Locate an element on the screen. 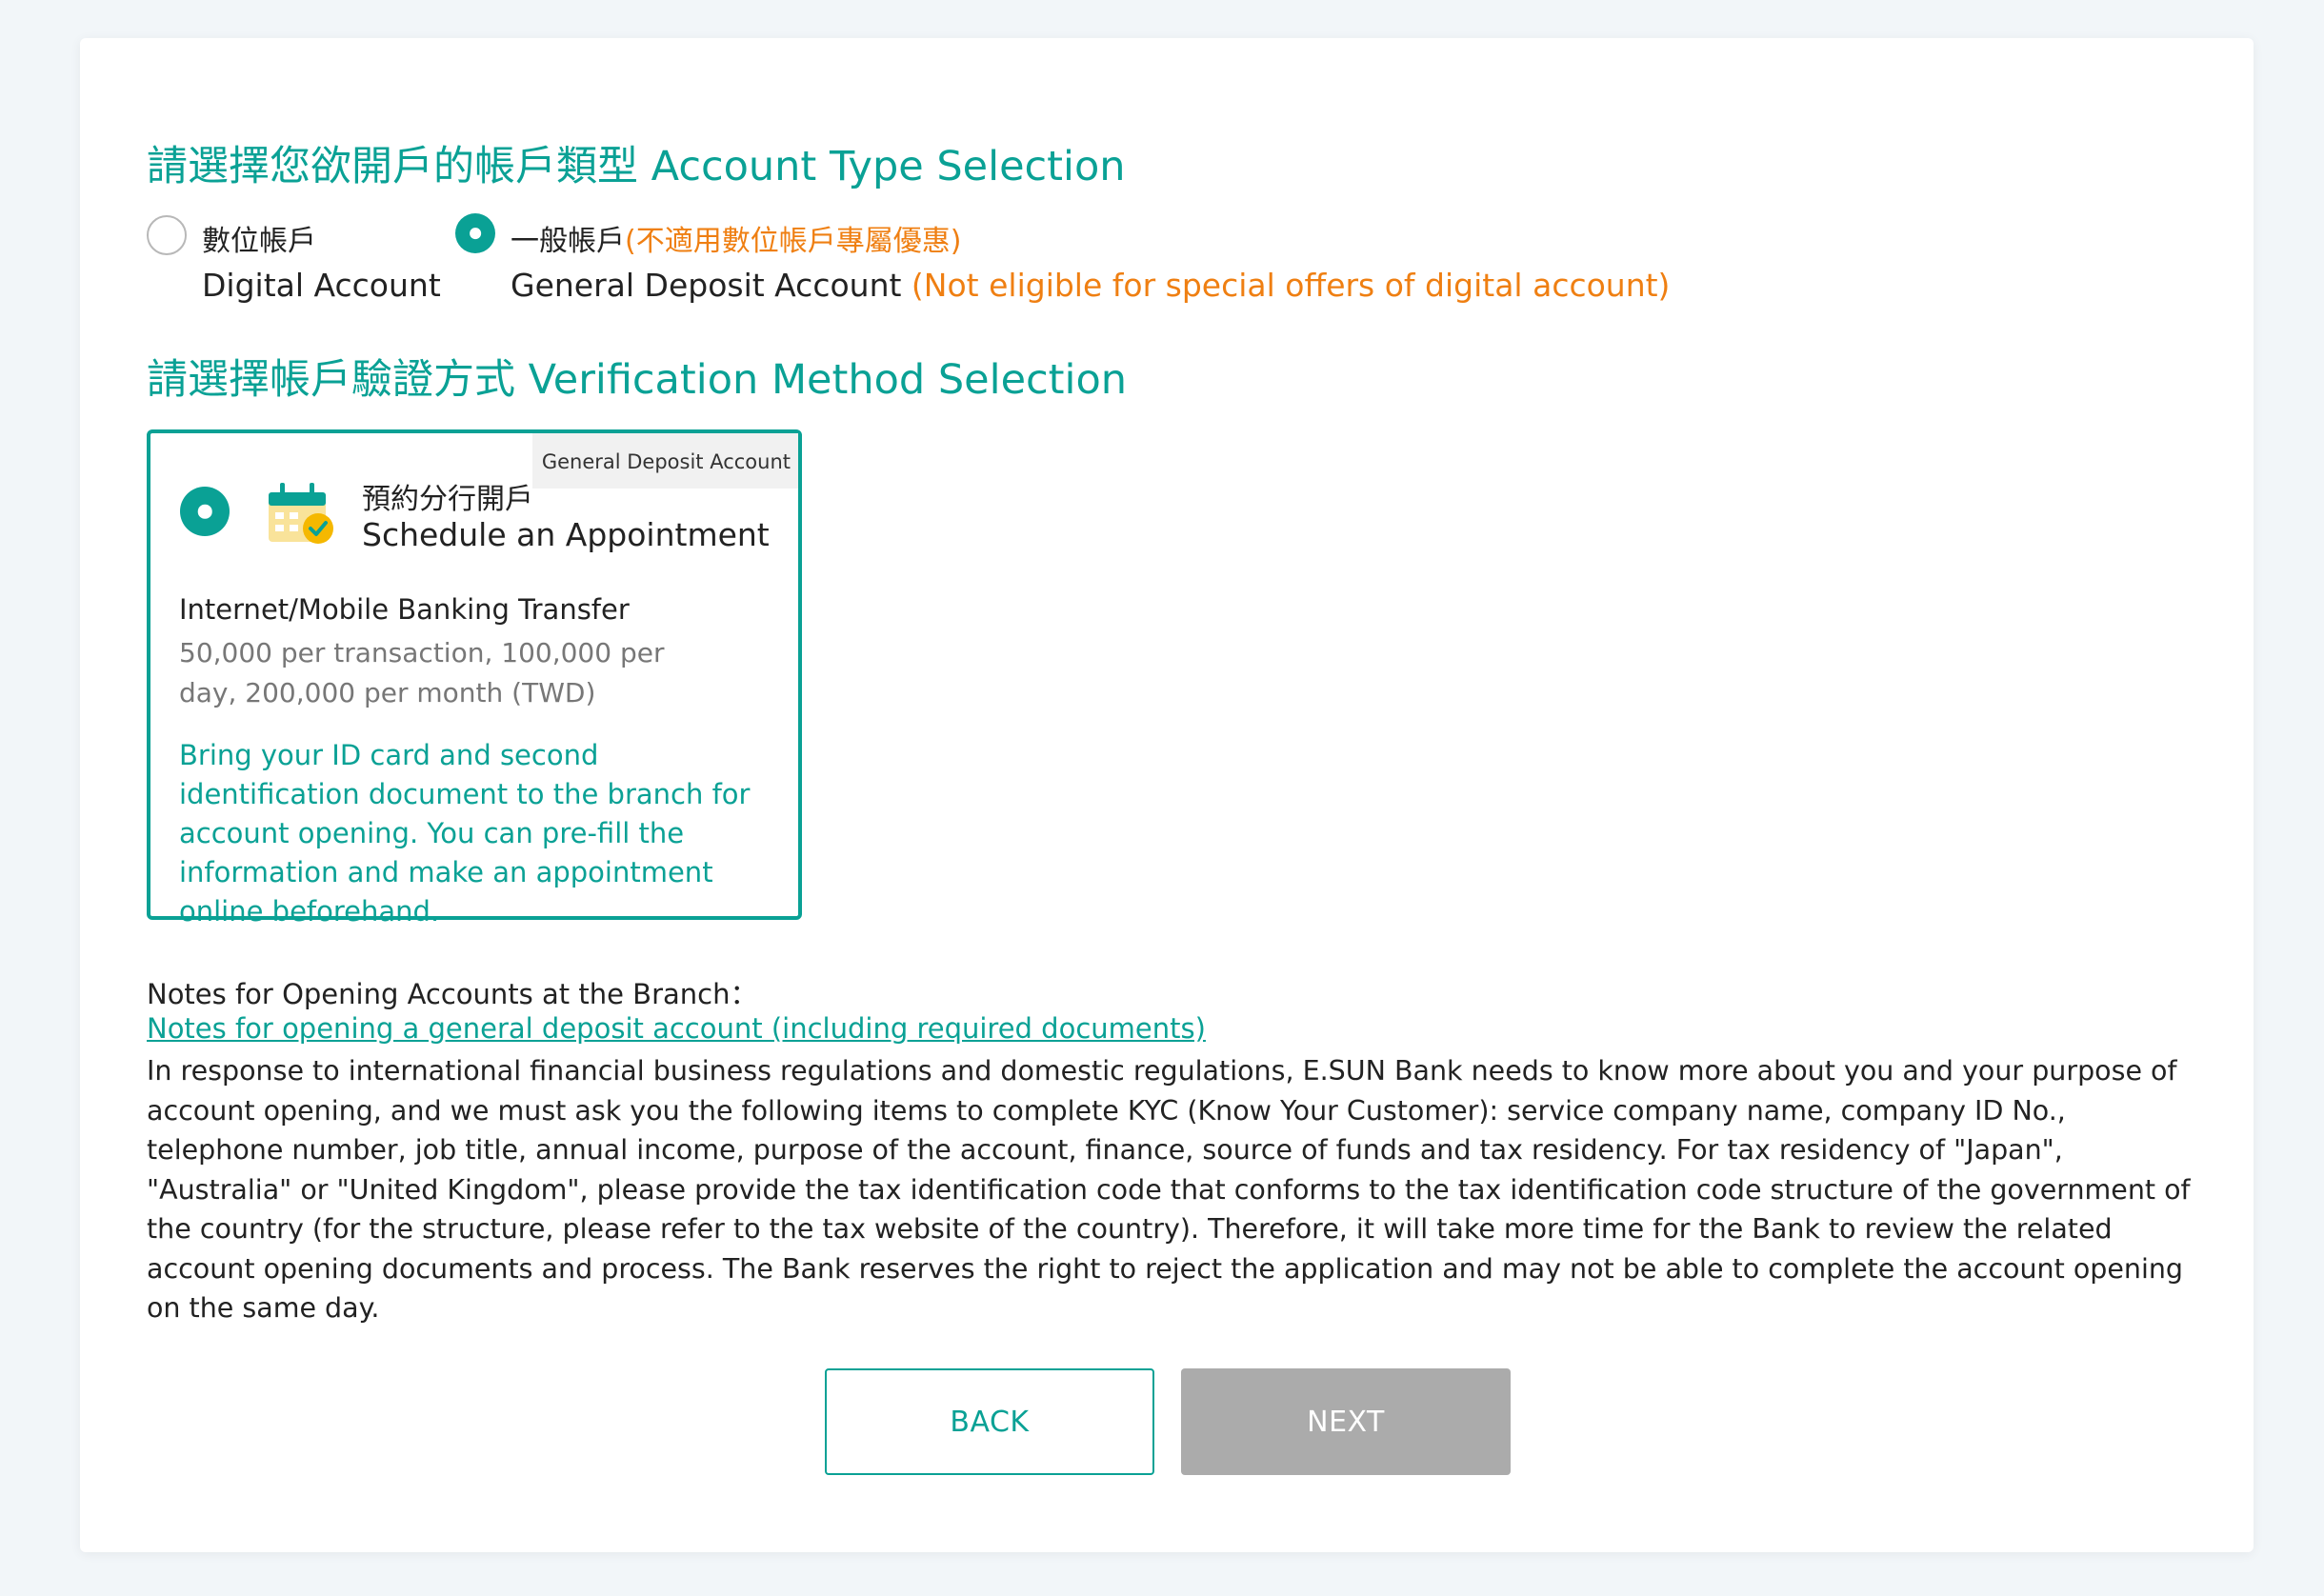  appointment-radio is located at coordinates (205, 511).